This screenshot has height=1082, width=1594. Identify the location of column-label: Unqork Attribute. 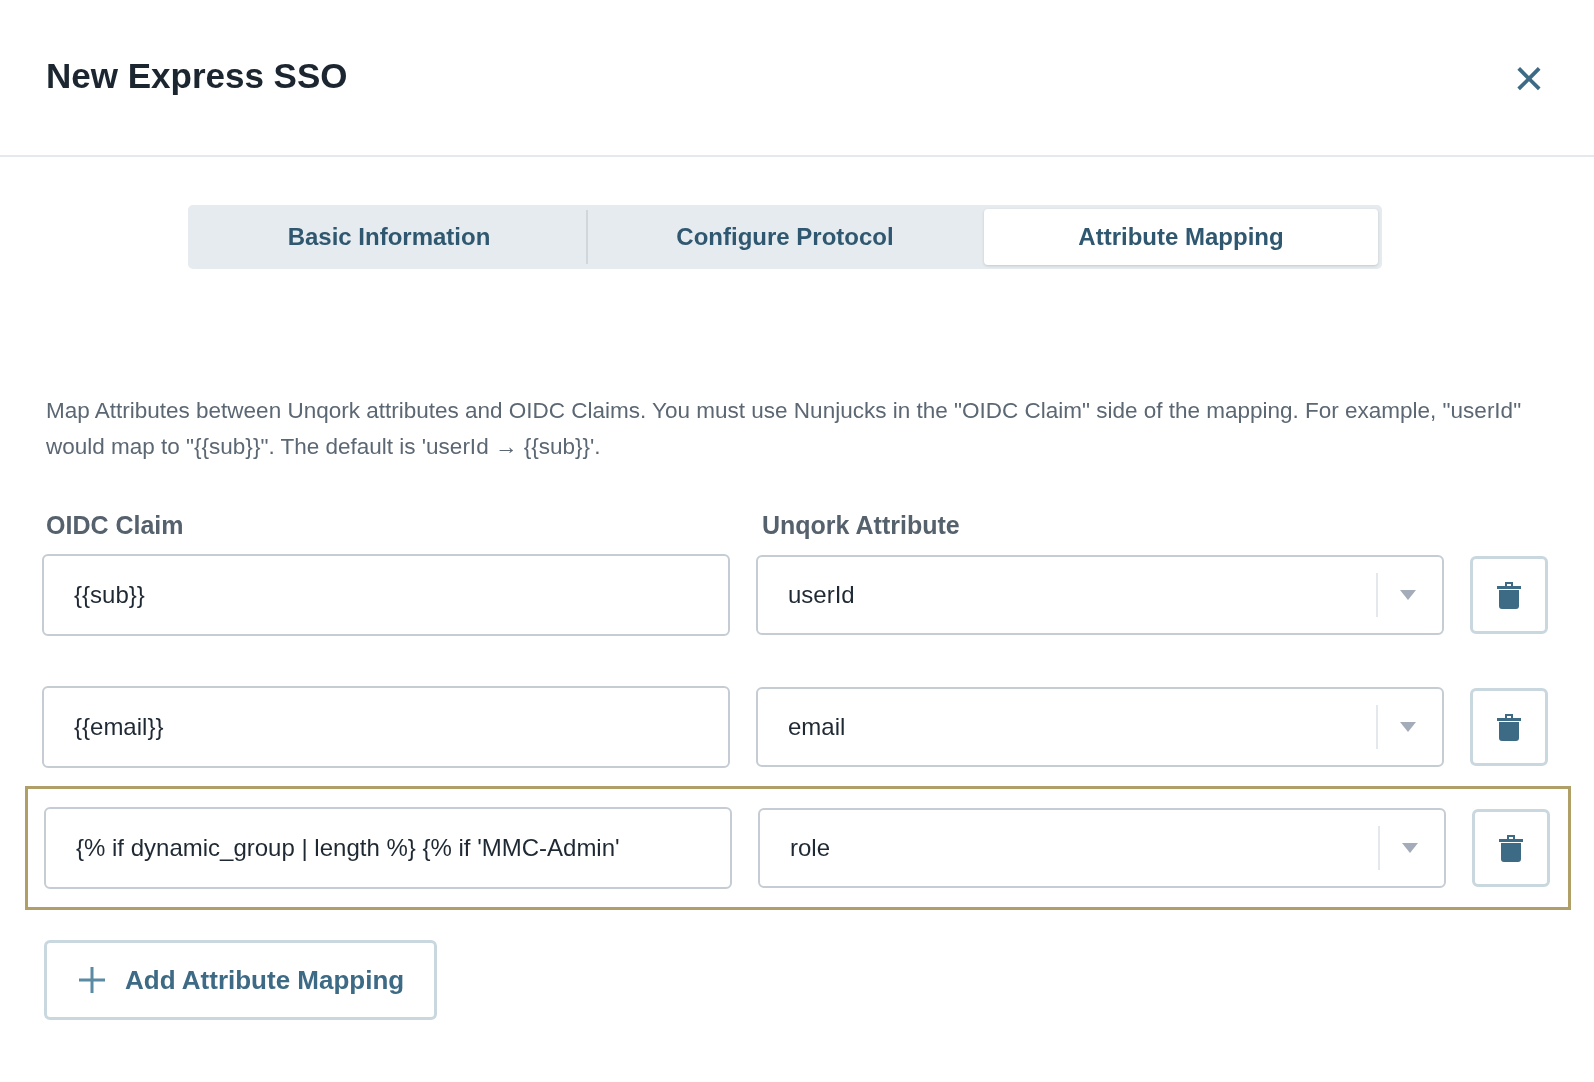
(861, 525).